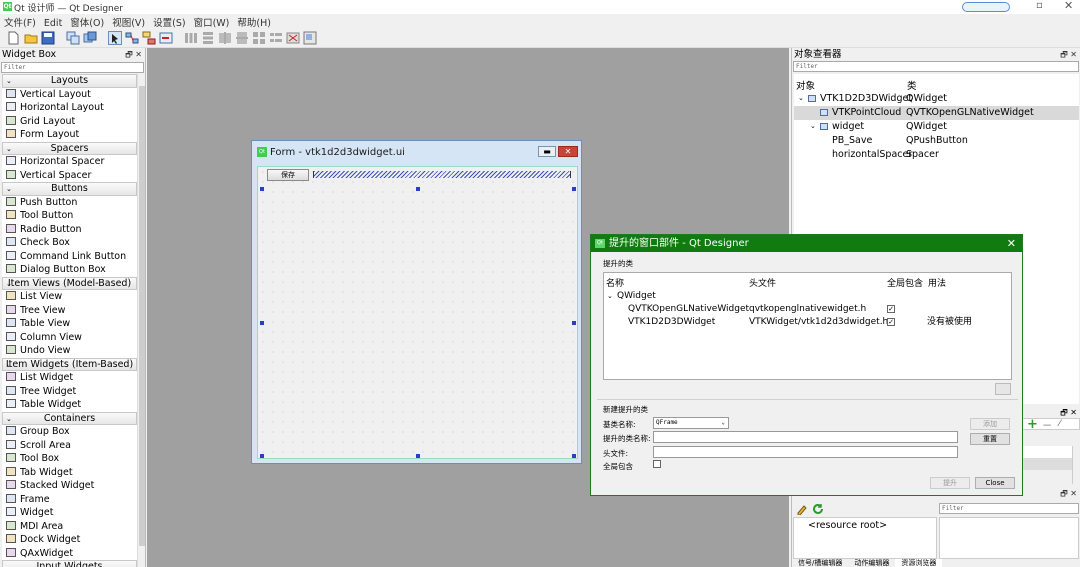 Image resolution: width=1080 pixels, height=567 pixels. Describe the element at coordinates (69, 432) in the screenshot. I see `widget-box-item: Group Box` at that location.